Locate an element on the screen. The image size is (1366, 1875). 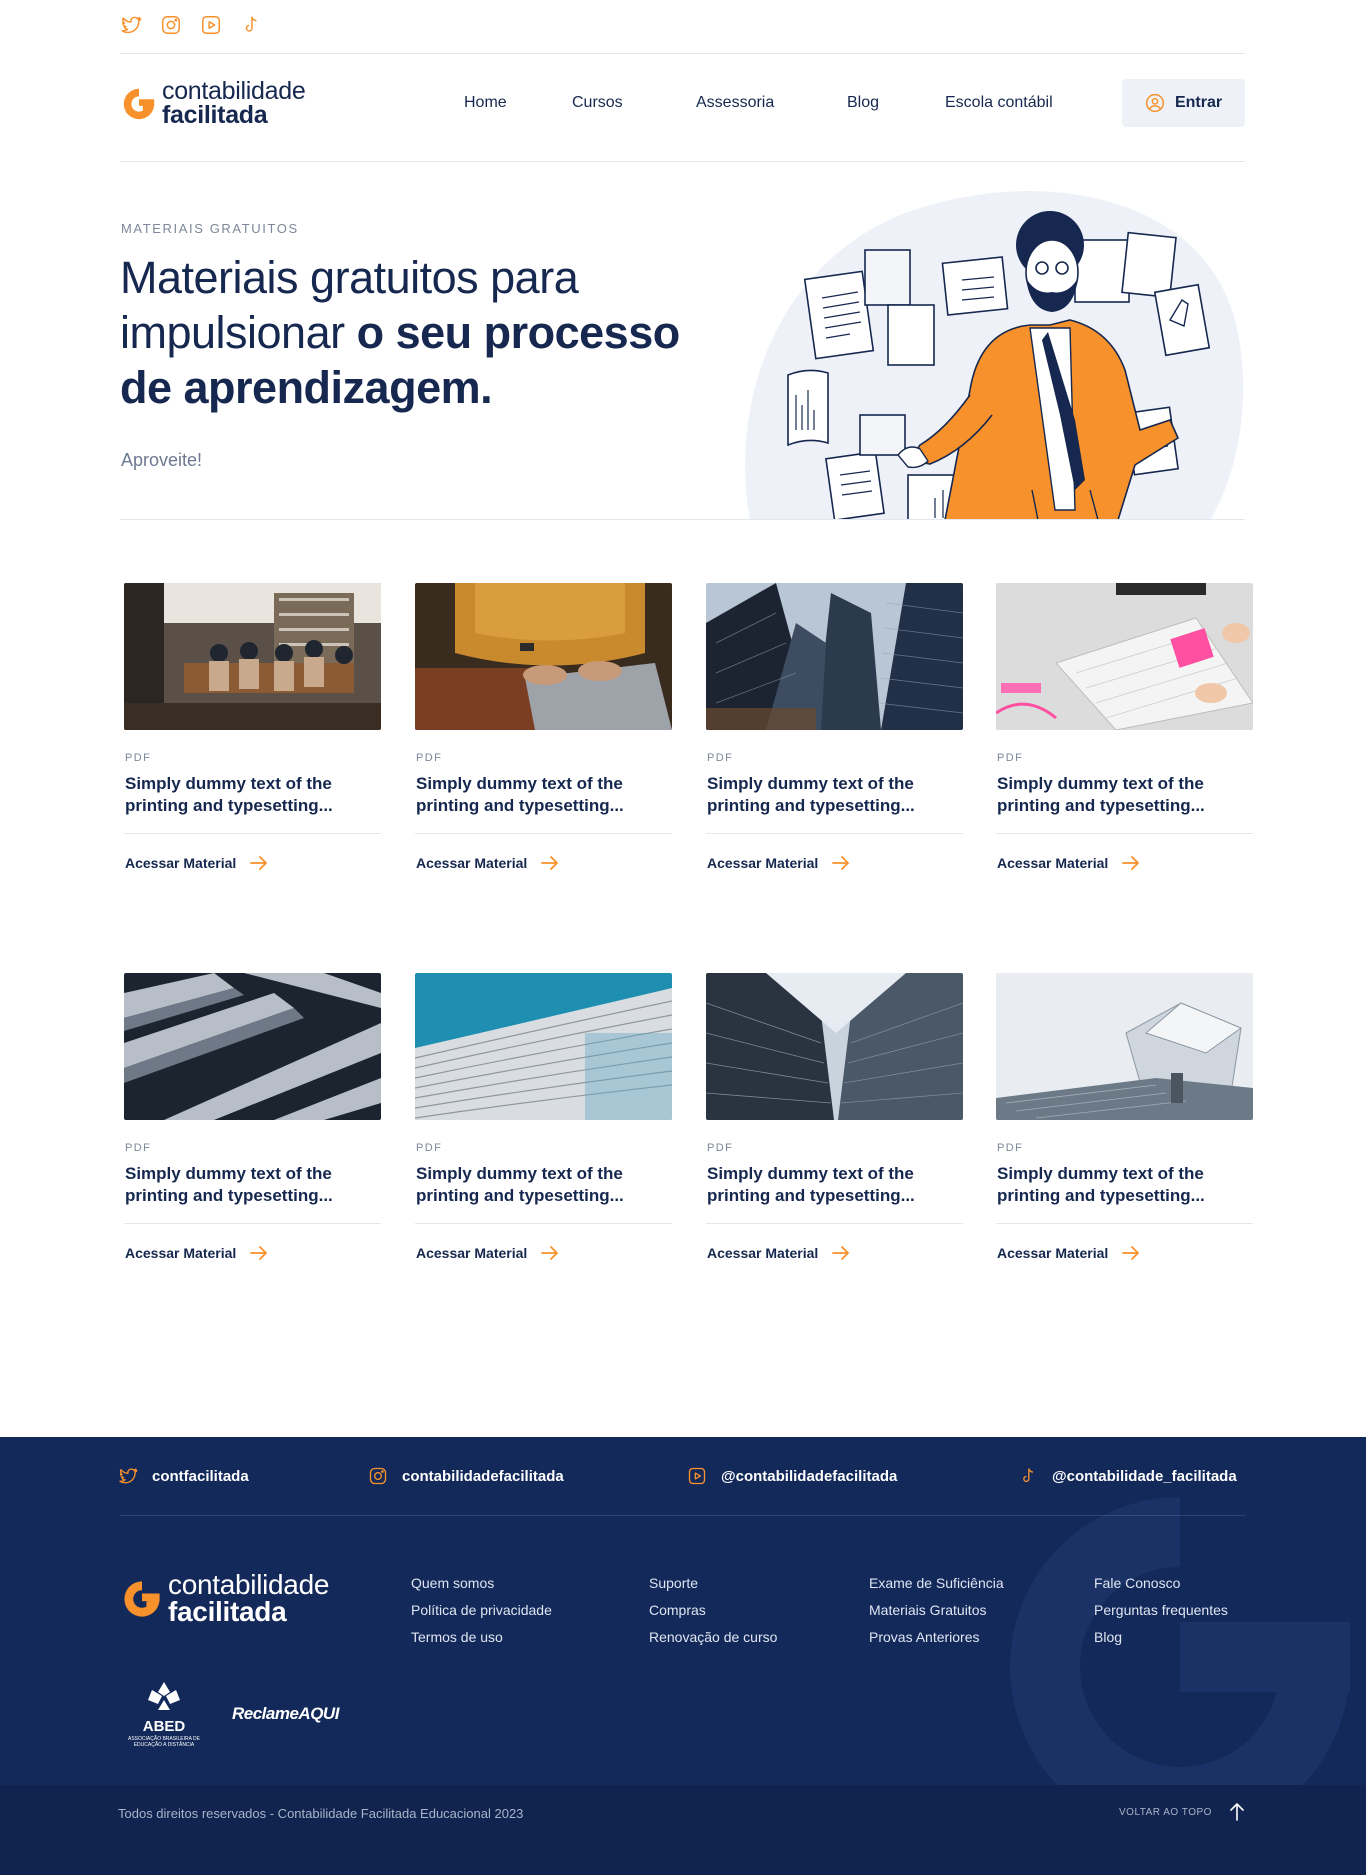
header-divider is located at coordinates (682, 161).